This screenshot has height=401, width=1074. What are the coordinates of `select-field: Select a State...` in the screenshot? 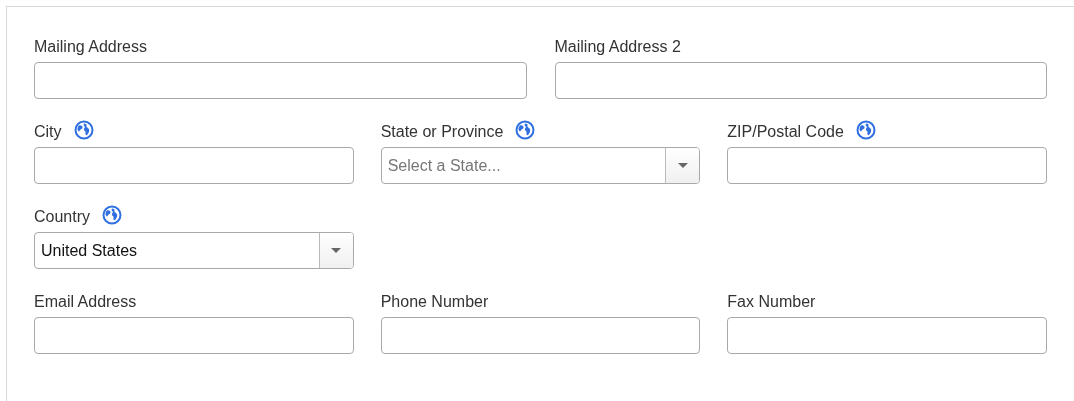 It's located at (540, 165).